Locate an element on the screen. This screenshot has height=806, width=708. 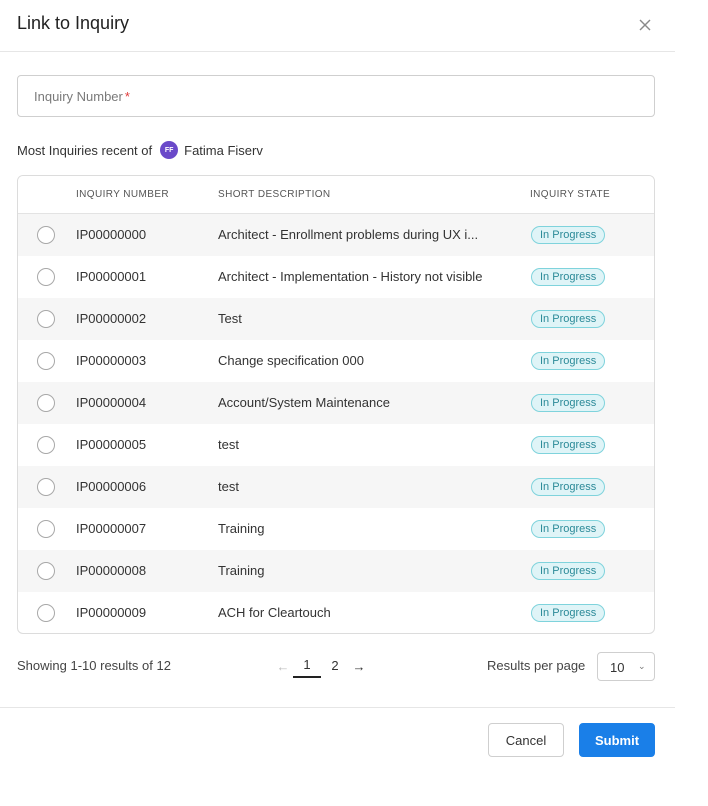
inquiry-number-cell: IP00000006 is located at coordinates (111, 486).